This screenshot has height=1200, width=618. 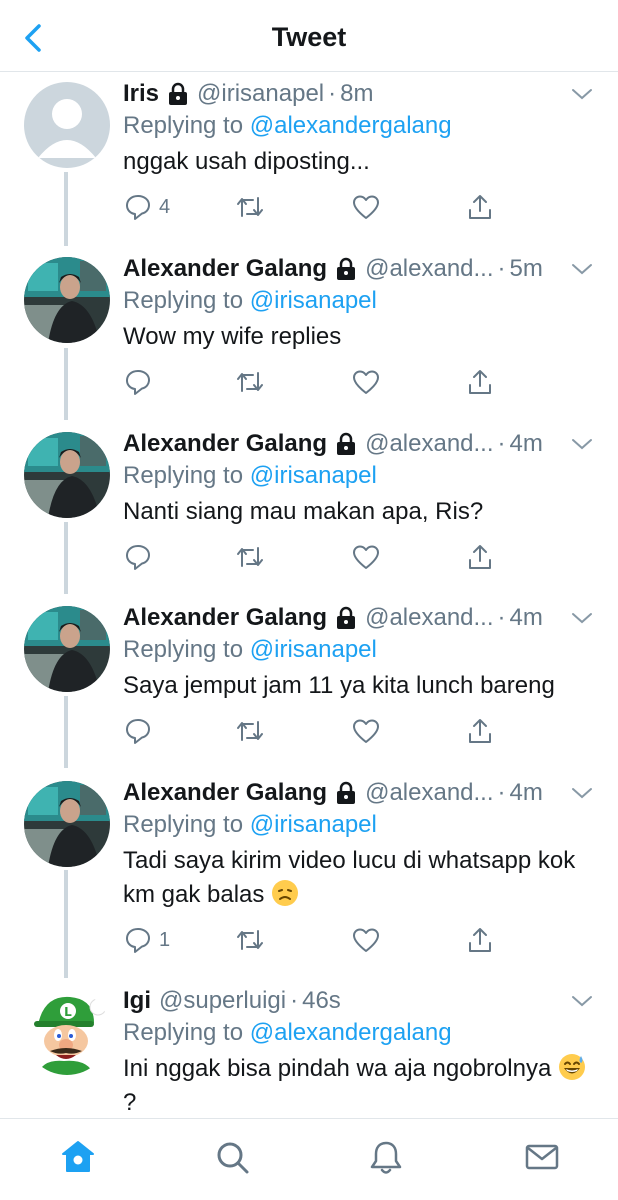 What do you see at coordinates (146, 207) in the screenshot?
I see `reply-button: 4` at bounding box center [146, 207].